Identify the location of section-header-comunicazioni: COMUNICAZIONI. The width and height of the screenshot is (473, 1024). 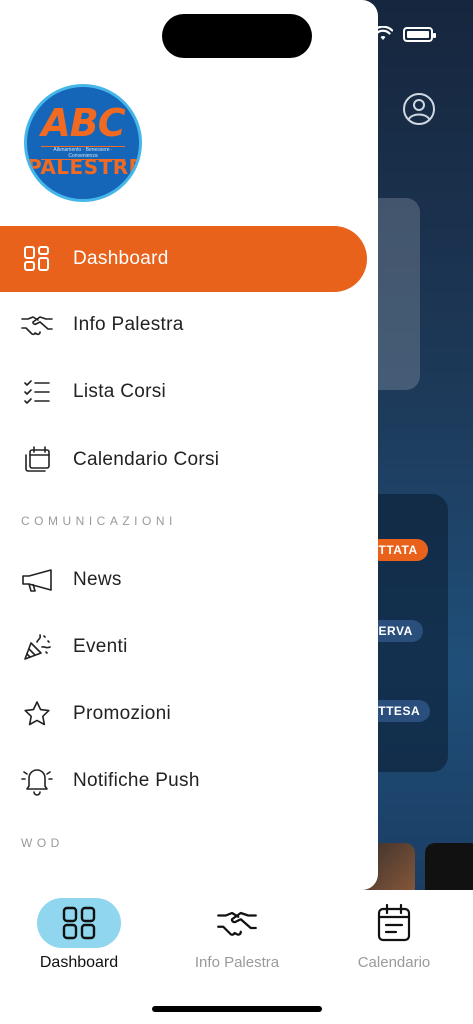
(99, 521).